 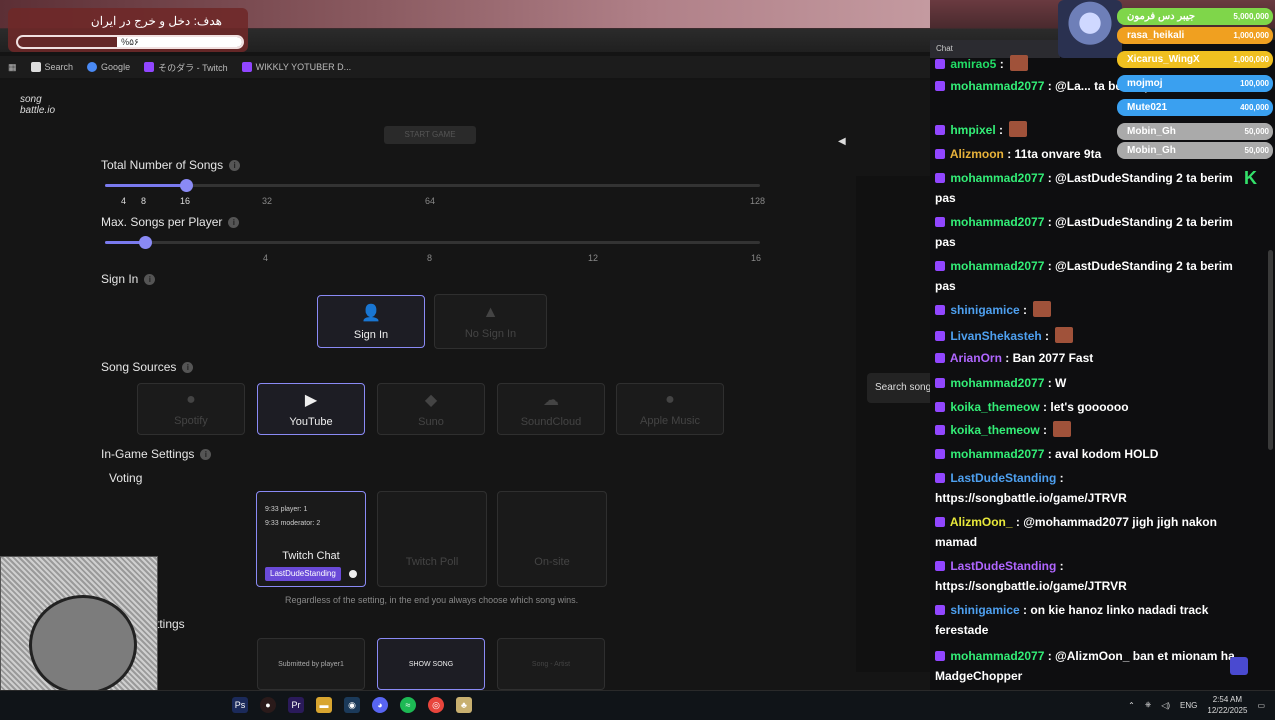 What do you see at coordinates (51, 67) in the screenshot?
I see `bookmark-search: Search` at bounding box center [51, 67].